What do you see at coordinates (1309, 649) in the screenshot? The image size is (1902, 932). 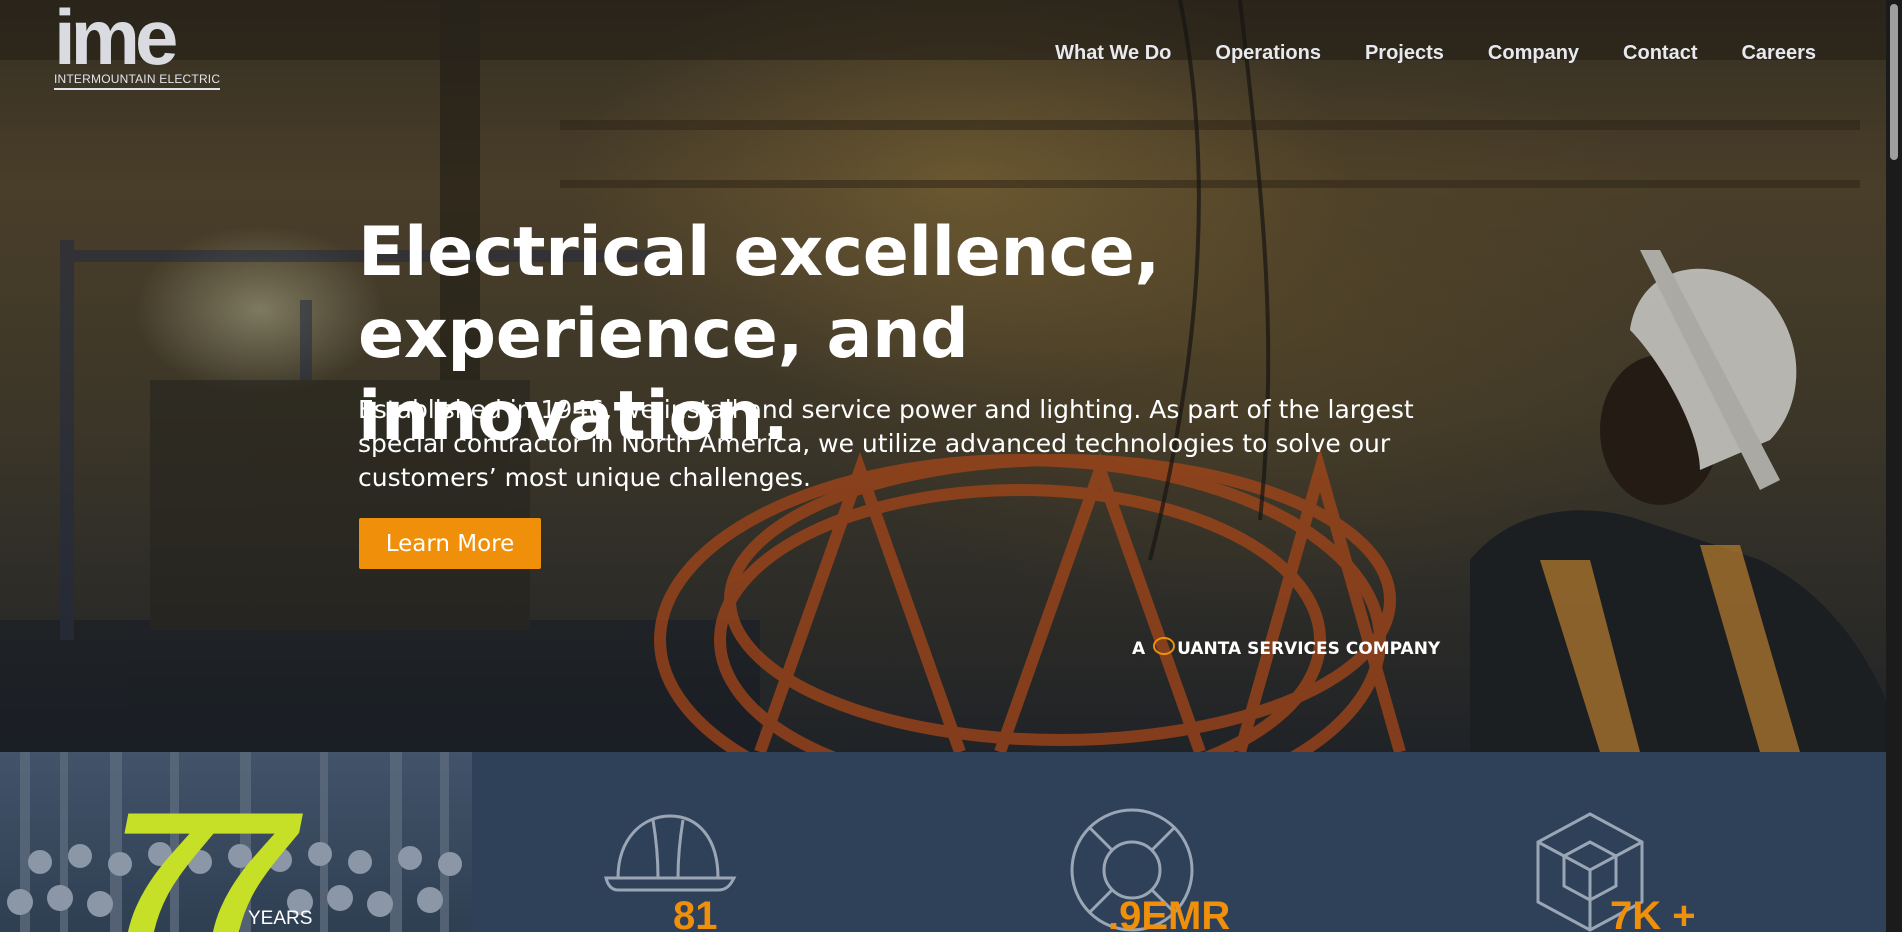 I see `parent-company-name: UANTA SERVICES COMPANY` at bounding box center [1309, 649].